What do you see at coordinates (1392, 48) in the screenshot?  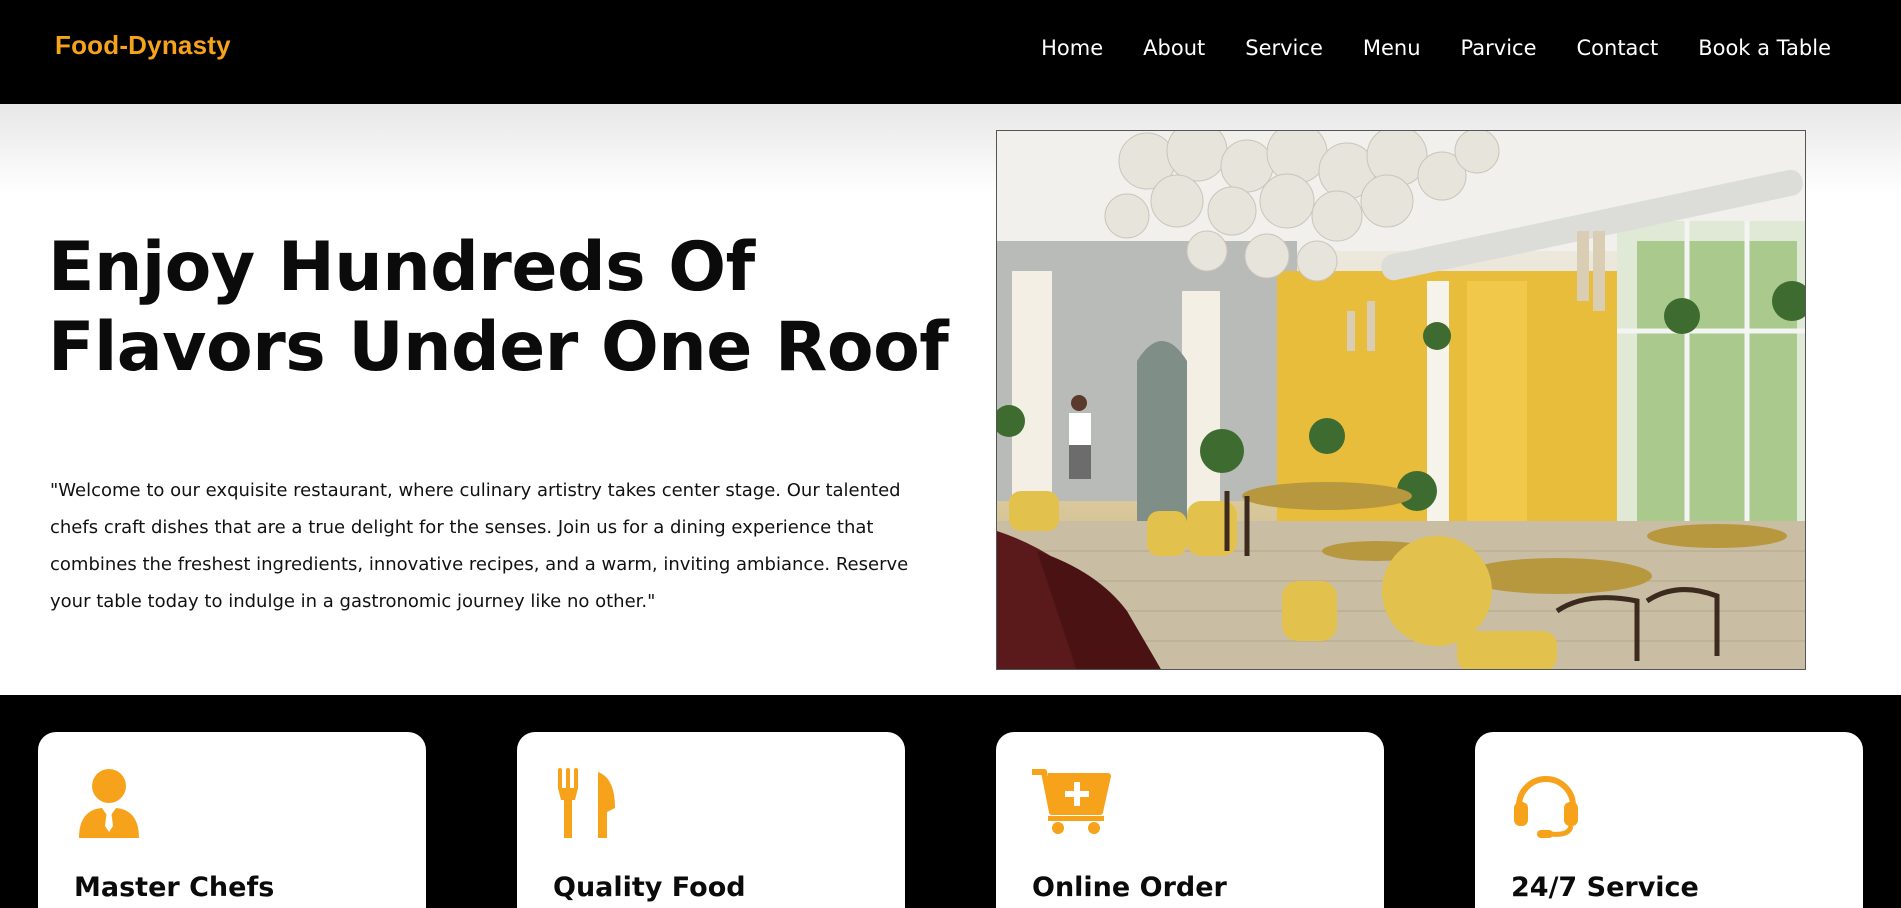 I see `nav-link-menu: Menu` at bounding box center [1392, 48].